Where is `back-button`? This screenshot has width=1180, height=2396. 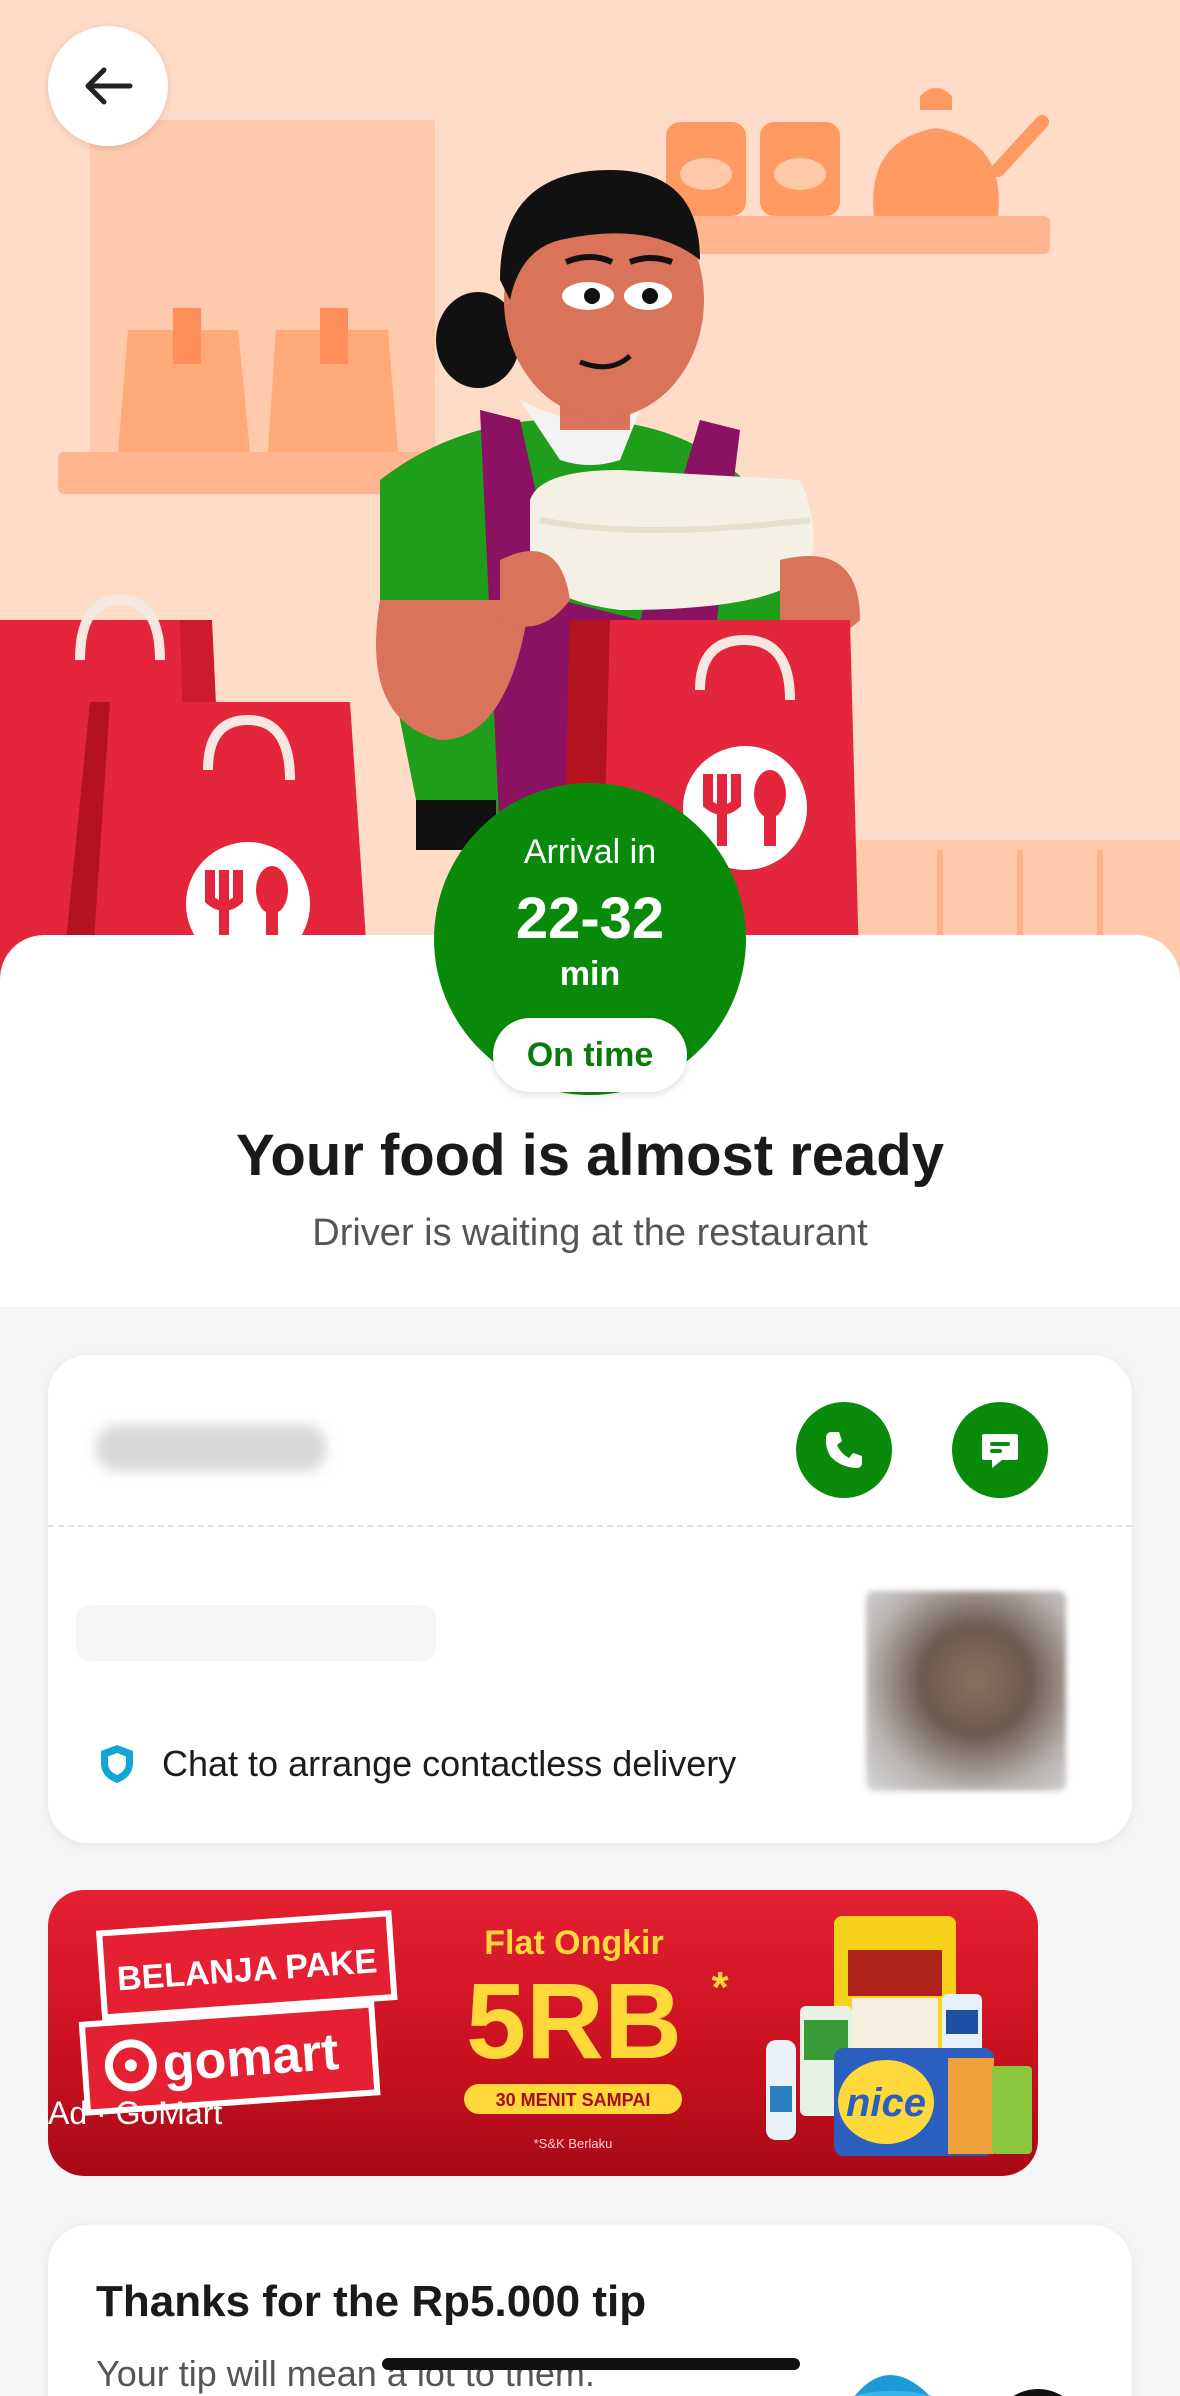 back-button is located at coordinates (108, 86).